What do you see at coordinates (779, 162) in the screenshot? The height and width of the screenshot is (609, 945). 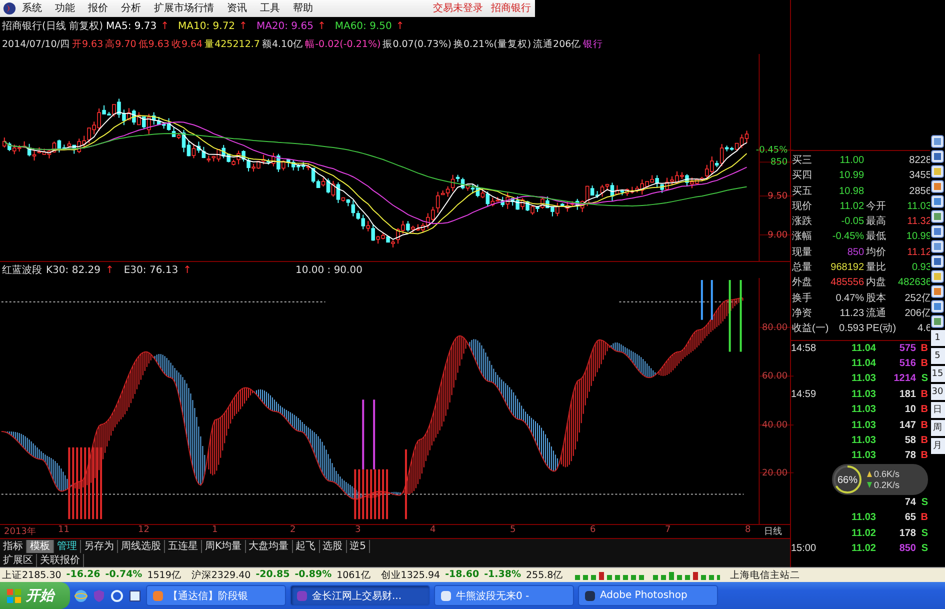 I see `axis-label: 850` at bounding box center [779, 162].